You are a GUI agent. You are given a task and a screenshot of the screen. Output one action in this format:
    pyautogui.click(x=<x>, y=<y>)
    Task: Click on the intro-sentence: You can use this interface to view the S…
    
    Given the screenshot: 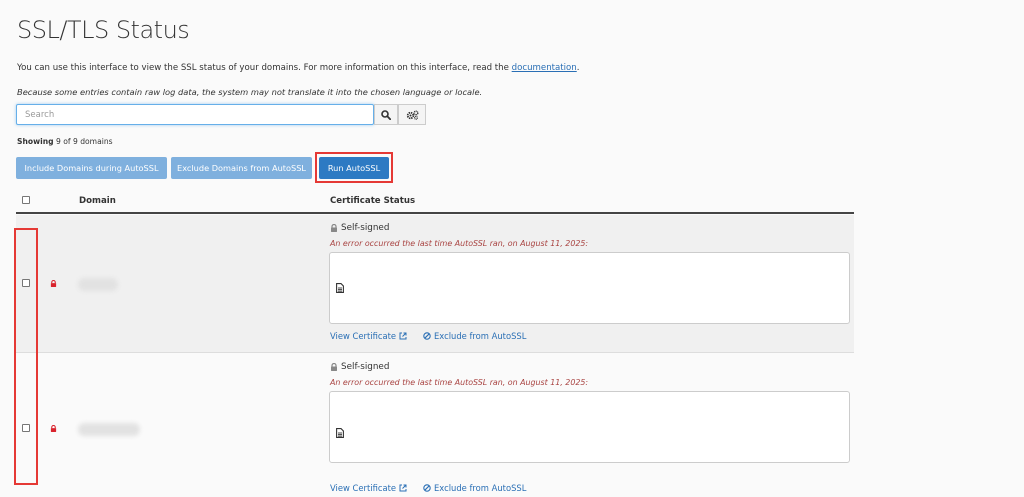 What is the action you would take?
    pyautogui.click(x=263, y=68)
    